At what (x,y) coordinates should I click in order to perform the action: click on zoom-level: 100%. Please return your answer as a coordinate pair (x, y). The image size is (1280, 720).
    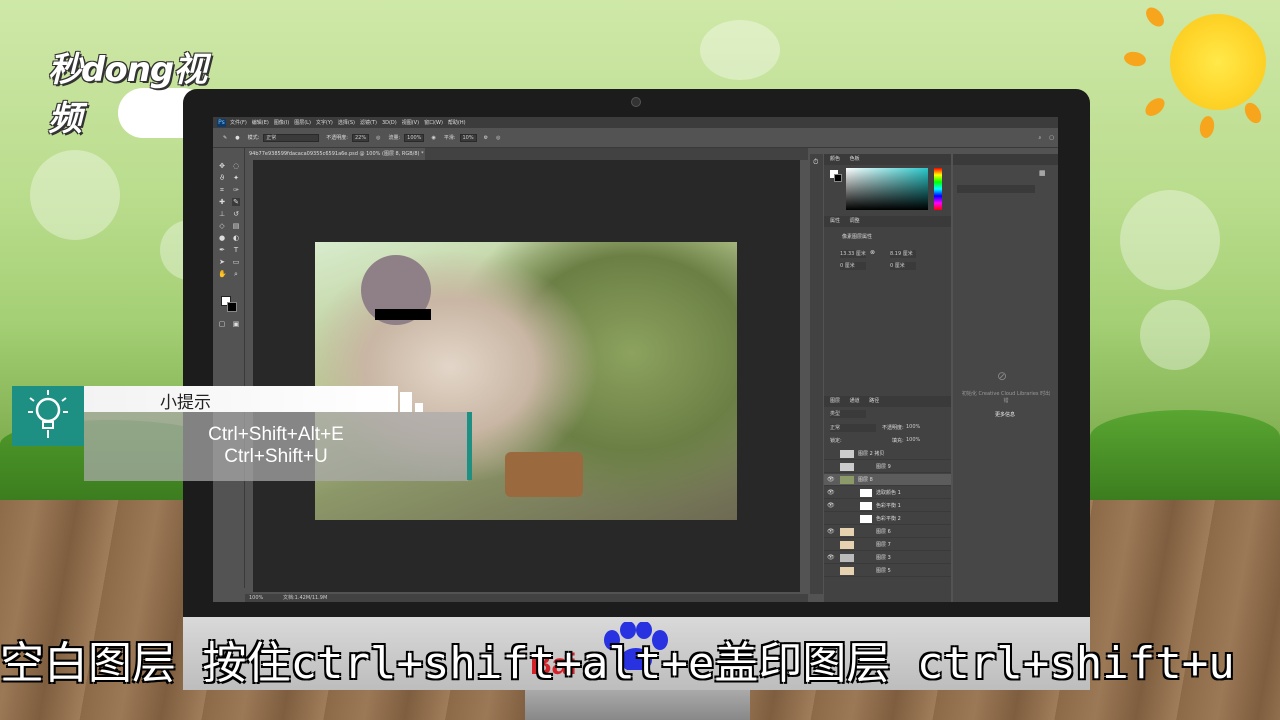
    Looking at the image, I should click on (256, 598).